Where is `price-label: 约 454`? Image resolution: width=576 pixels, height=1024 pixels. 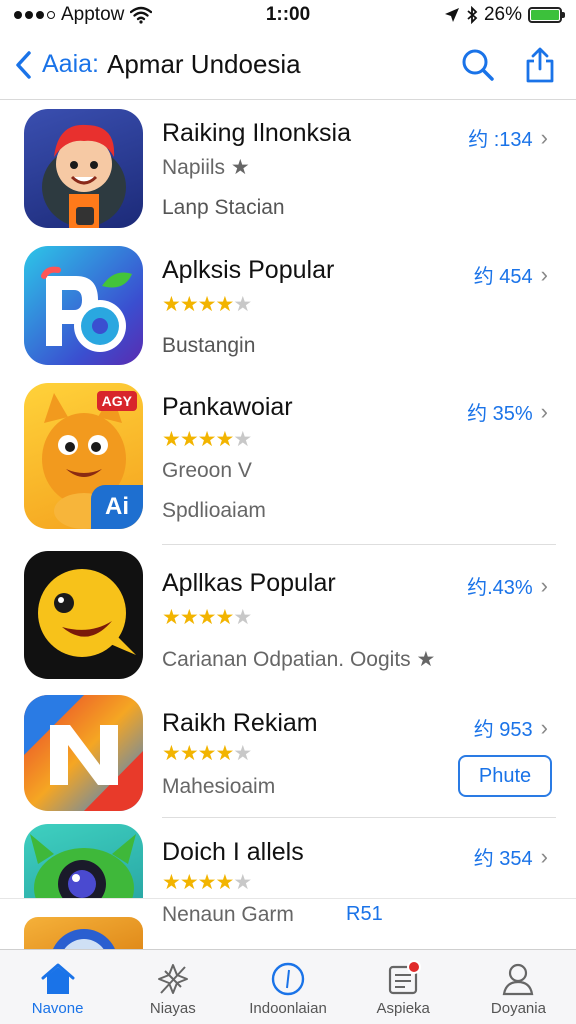
price-label: 约 454 is located at coordinates (503, 277).